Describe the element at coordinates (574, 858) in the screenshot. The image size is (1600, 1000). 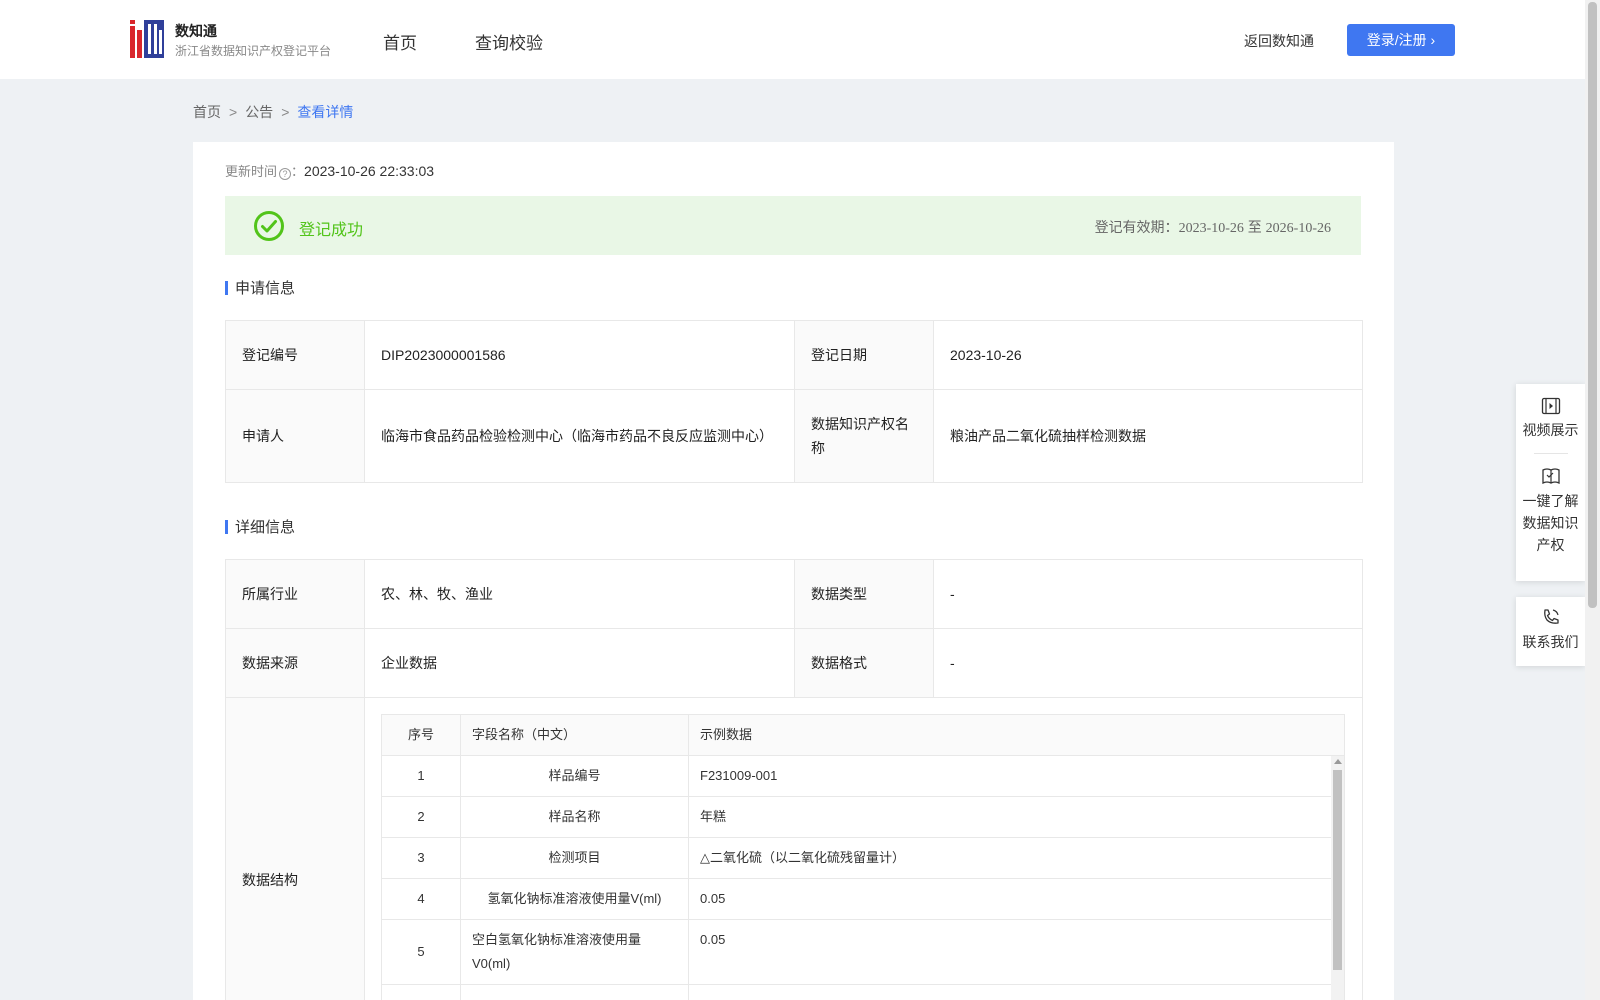
I see `row-field: 检测项目` at that location.